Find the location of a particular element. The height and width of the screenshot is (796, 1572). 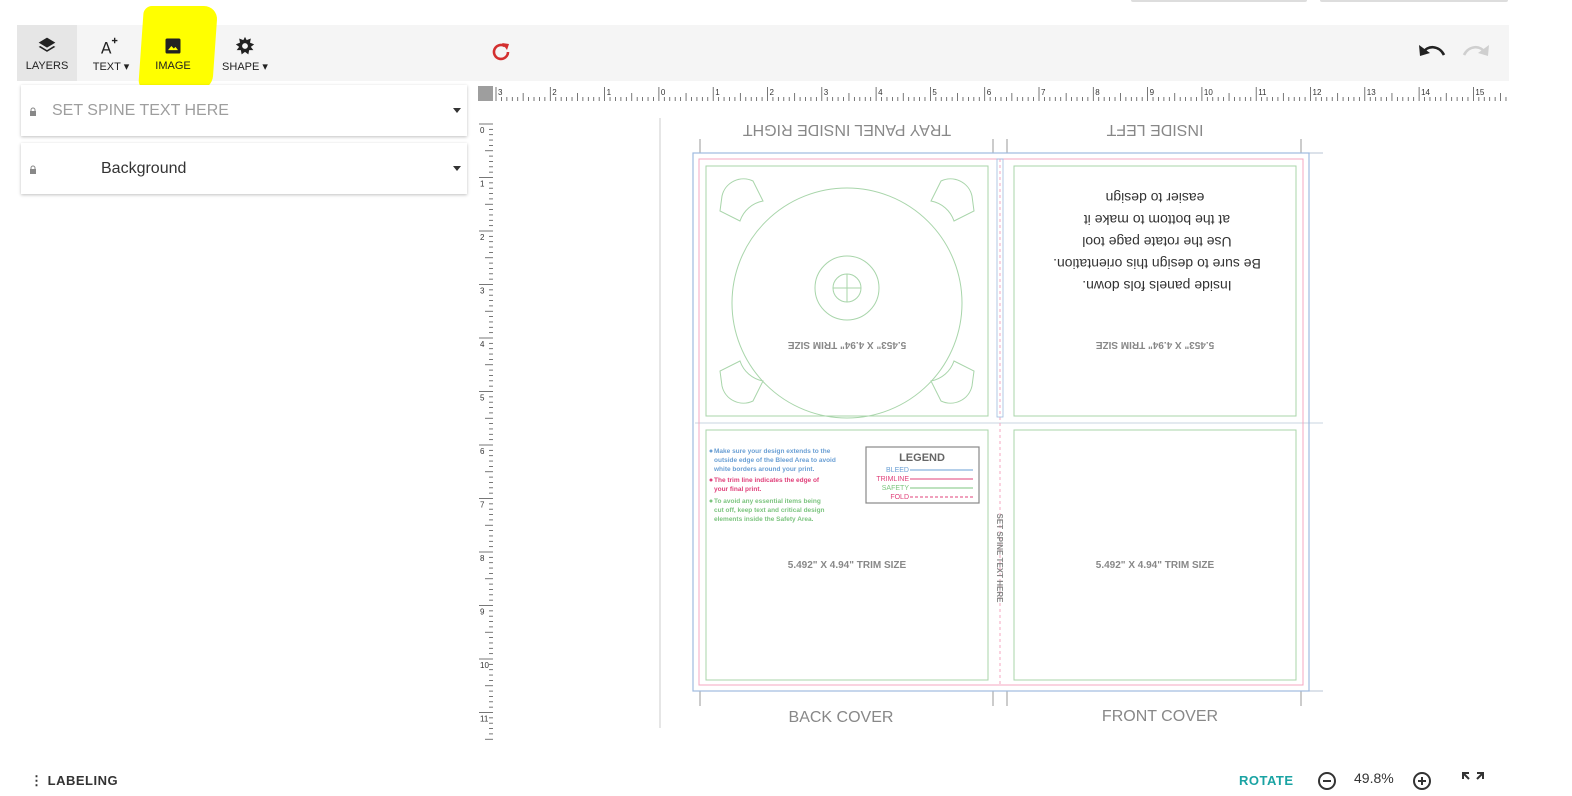

rotate-button: ROTATE is located at coordinates (1266, 780).